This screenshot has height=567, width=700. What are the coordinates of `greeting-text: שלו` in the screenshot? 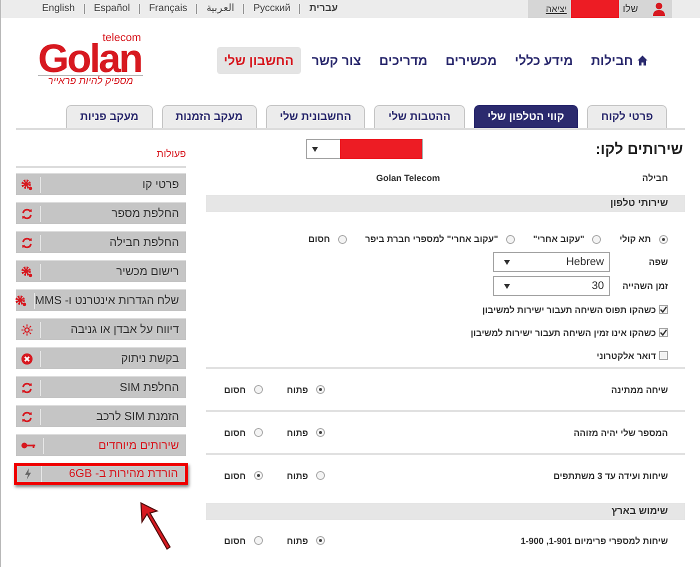 It's located at (630, 9).